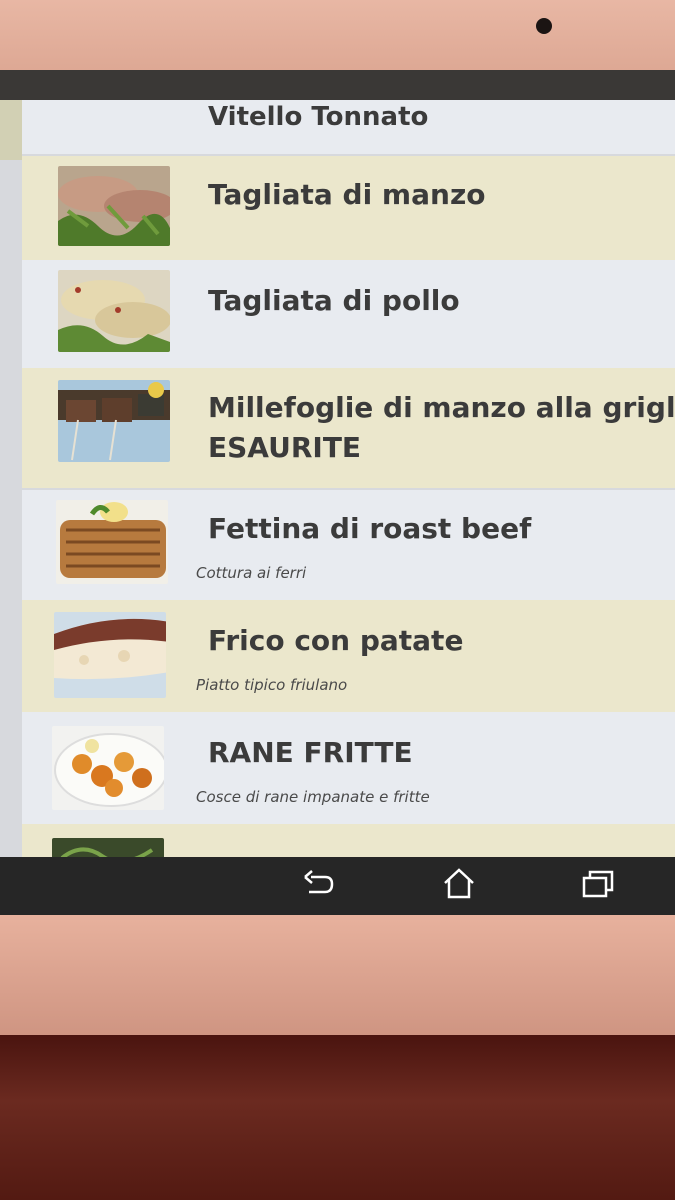 This screenshot has height=1200, width=675. I want to click on list-item: Tagliata di pollo, so click(348, 314).